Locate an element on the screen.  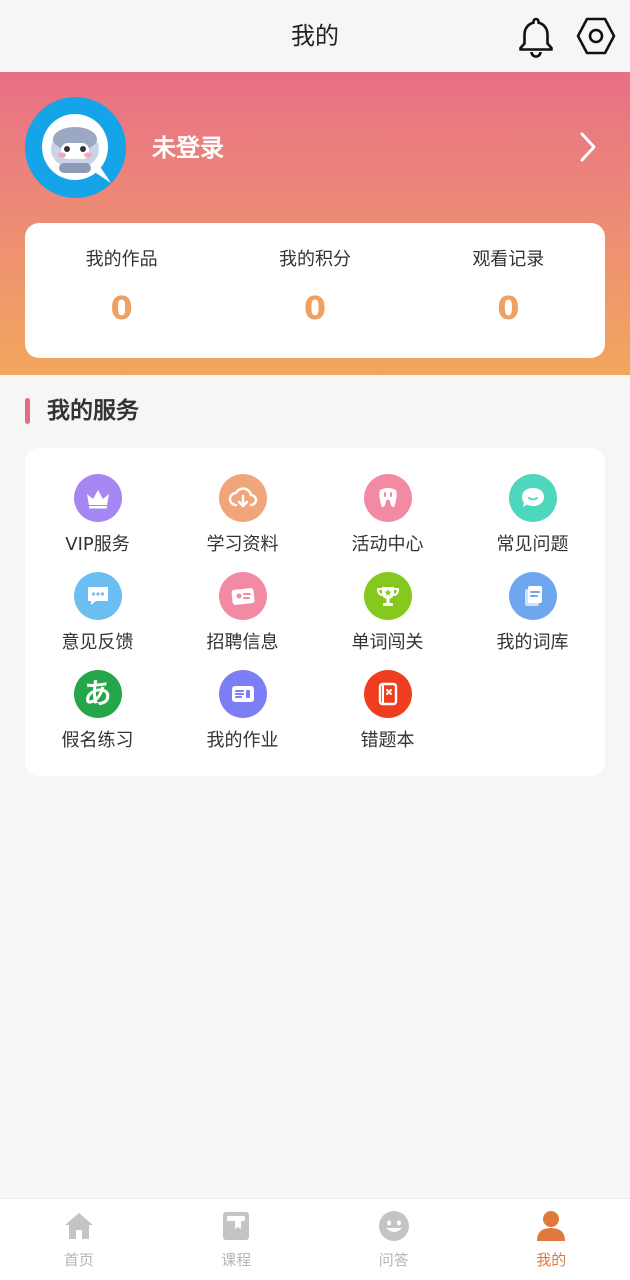
question-bubble-icon is located at coordinates (532, 498).